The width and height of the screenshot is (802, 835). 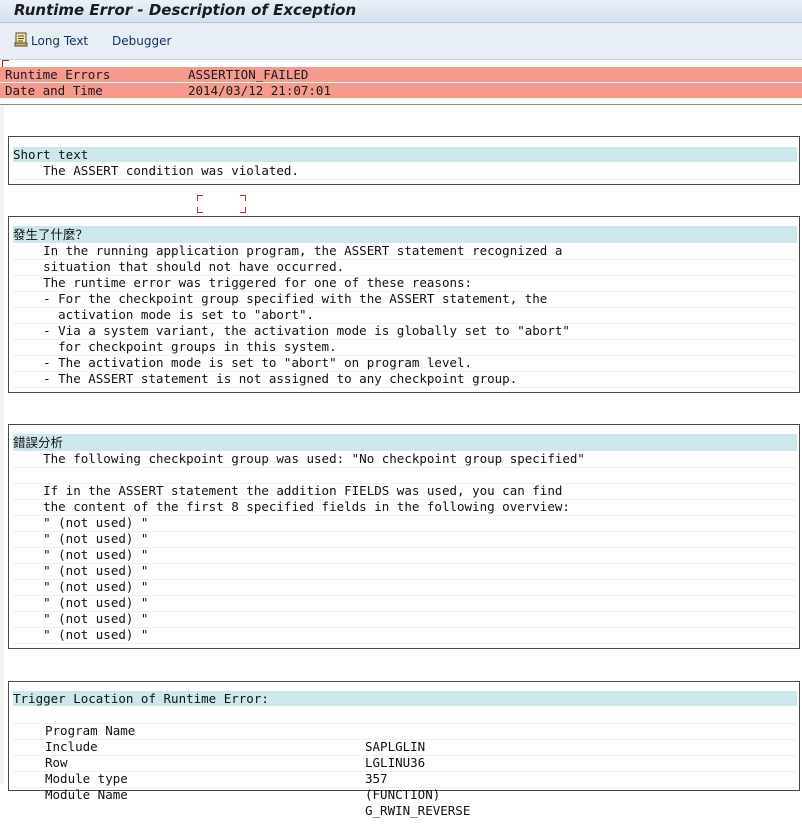 What do you see at coordinates (405, 442) in the screenshot?
I see `error-analysis-heading: 錯誤分析` at bounding box center [405, 442].